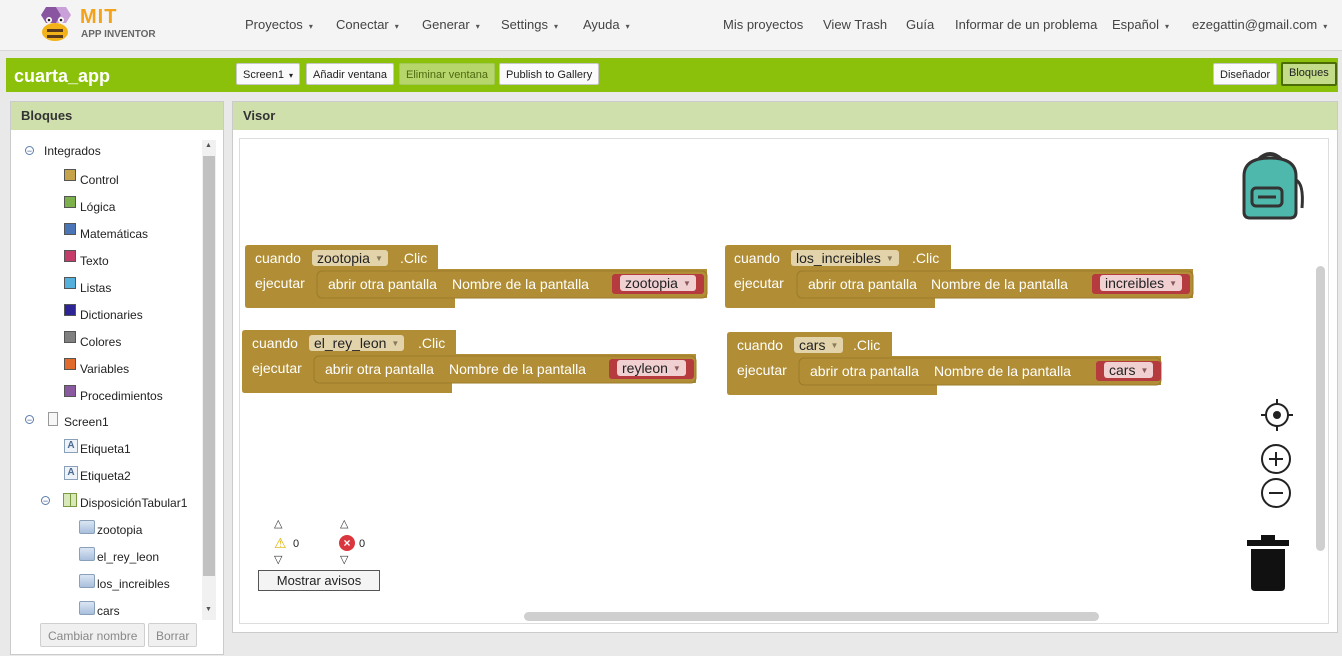 The height and width of the screenshot is (656, 1342). I want to click on designer-button: Diseñador, so click(1245, 74).